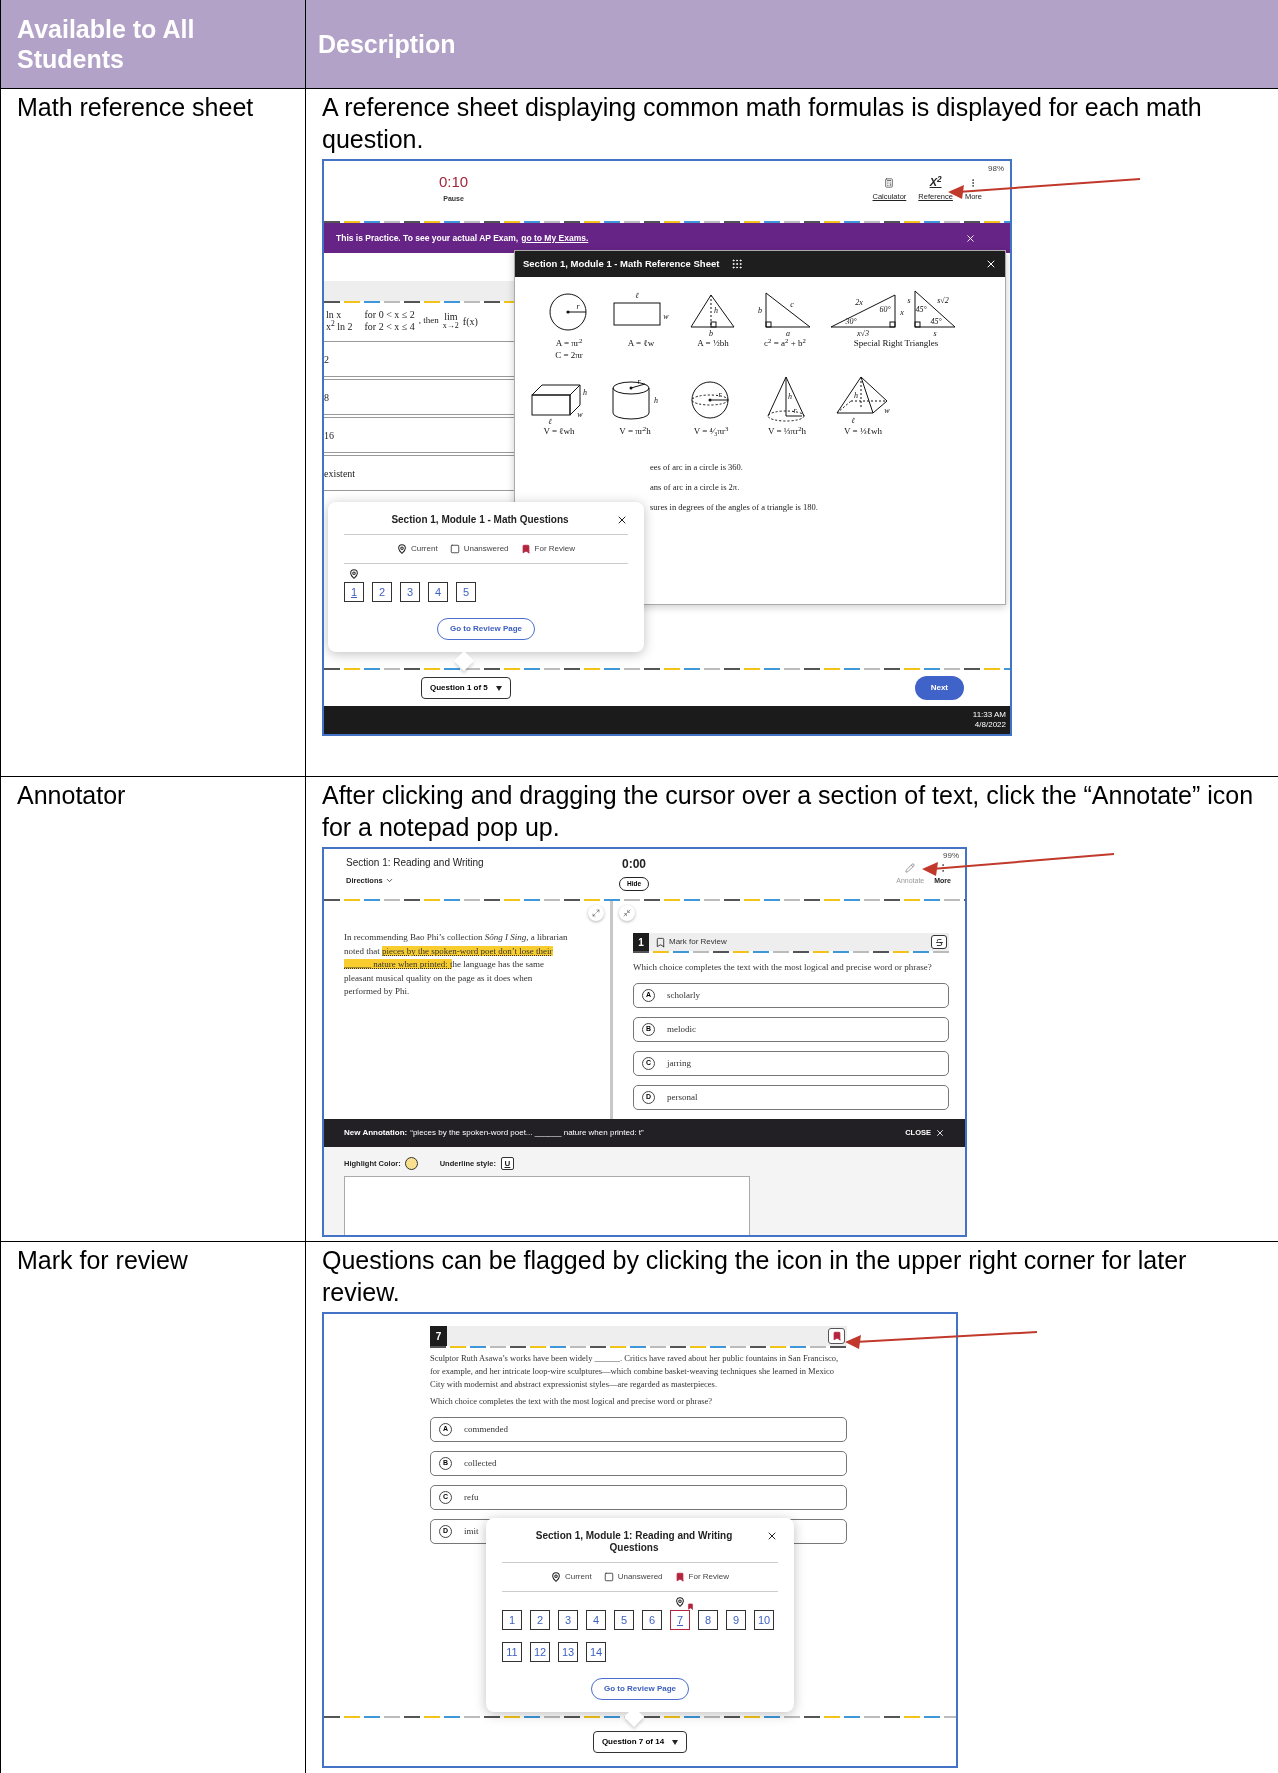  What do you see at coordinates (559, 431) in the screenshot?
I see `formula: V = ℓwh` at bounding box center [559, 431].